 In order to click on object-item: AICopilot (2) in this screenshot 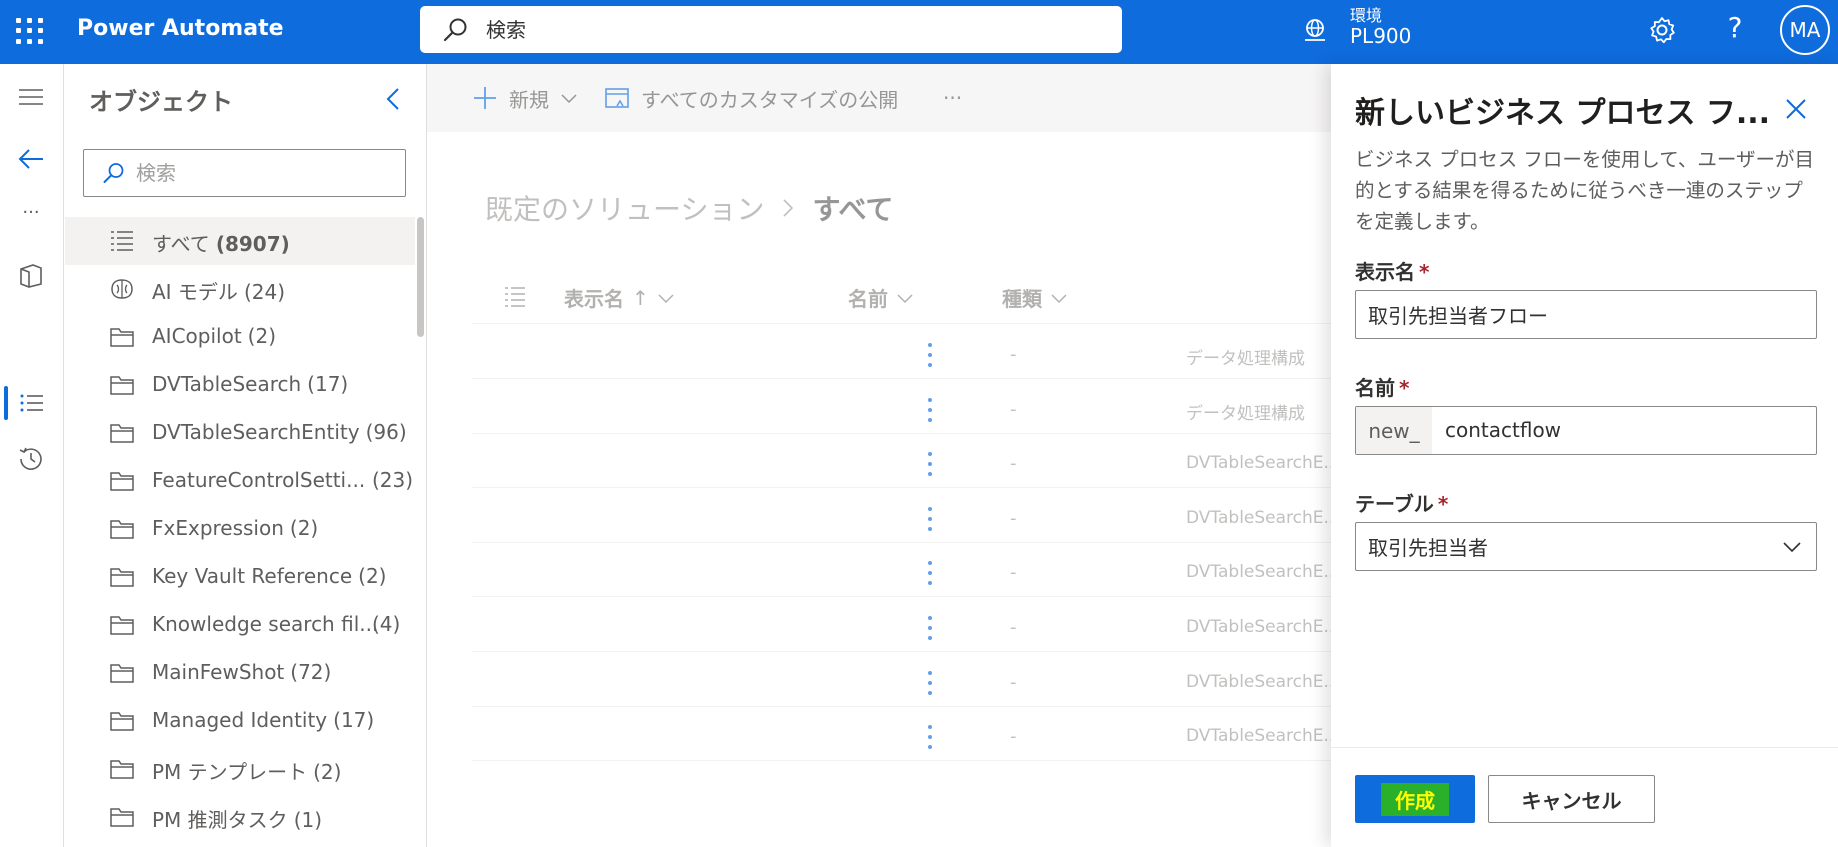, I will do `click(240, 337)`.